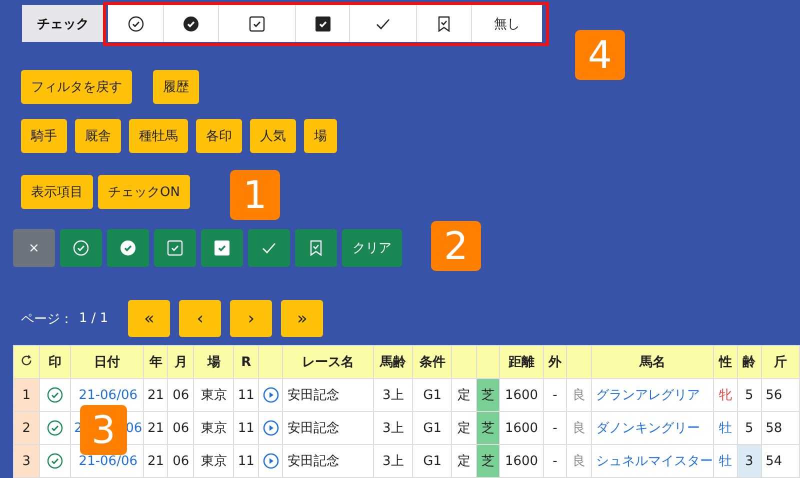 This screenshot has height=478, width=800. I want to click on column-header: 性, so click(725, 362).